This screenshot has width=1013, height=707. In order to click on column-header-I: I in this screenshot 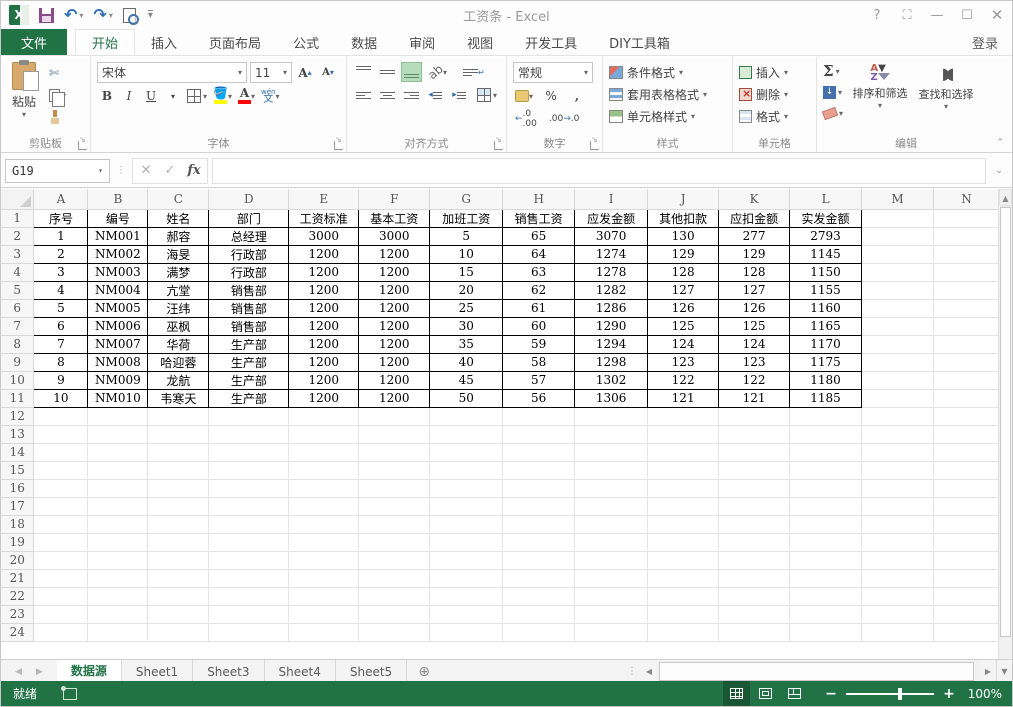, I will do `click(611, 199)`.